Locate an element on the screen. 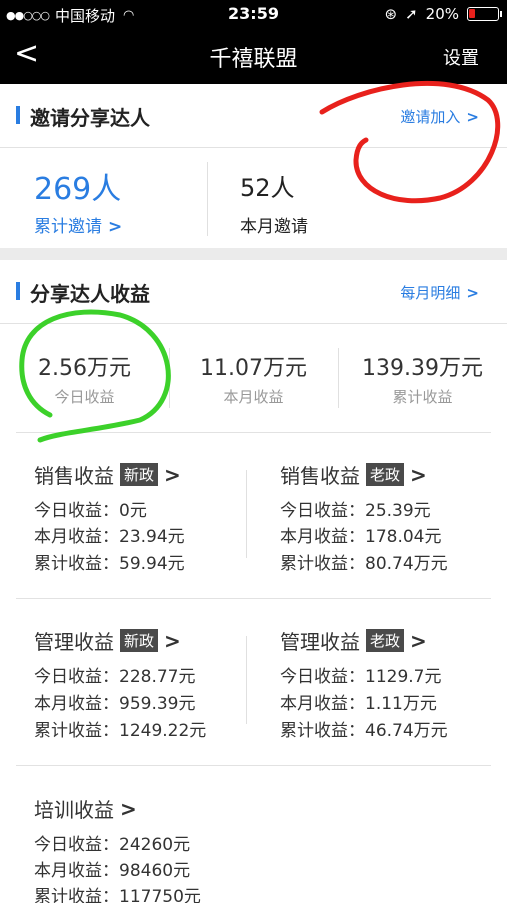 The height and width of the screenshot is (903, 507). row: 累计收益：59.94元 is located at coordinates (109, 561).